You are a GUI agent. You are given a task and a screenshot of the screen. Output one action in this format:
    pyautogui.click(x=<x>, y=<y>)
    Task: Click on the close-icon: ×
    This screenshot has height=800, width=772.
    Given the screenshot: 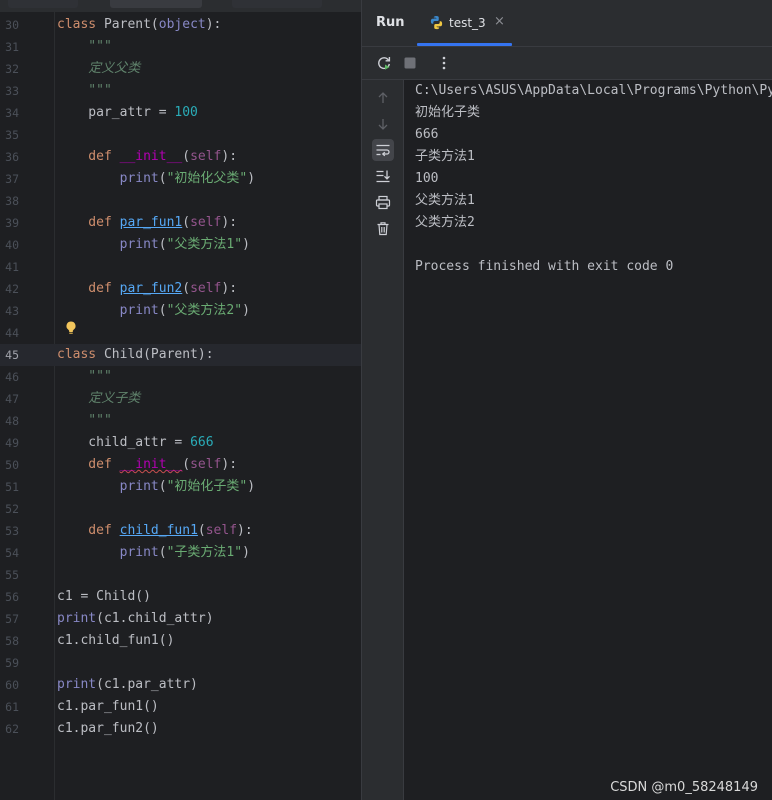 What is the action you would take?
    pyautogui.click(x=499, y=21)
    